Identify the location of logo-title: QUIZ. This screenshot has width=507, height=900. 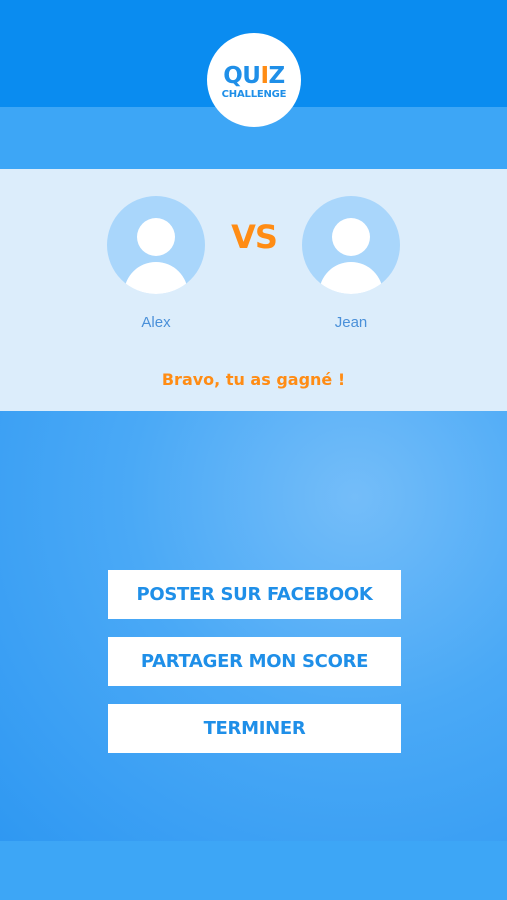
(254, 75).